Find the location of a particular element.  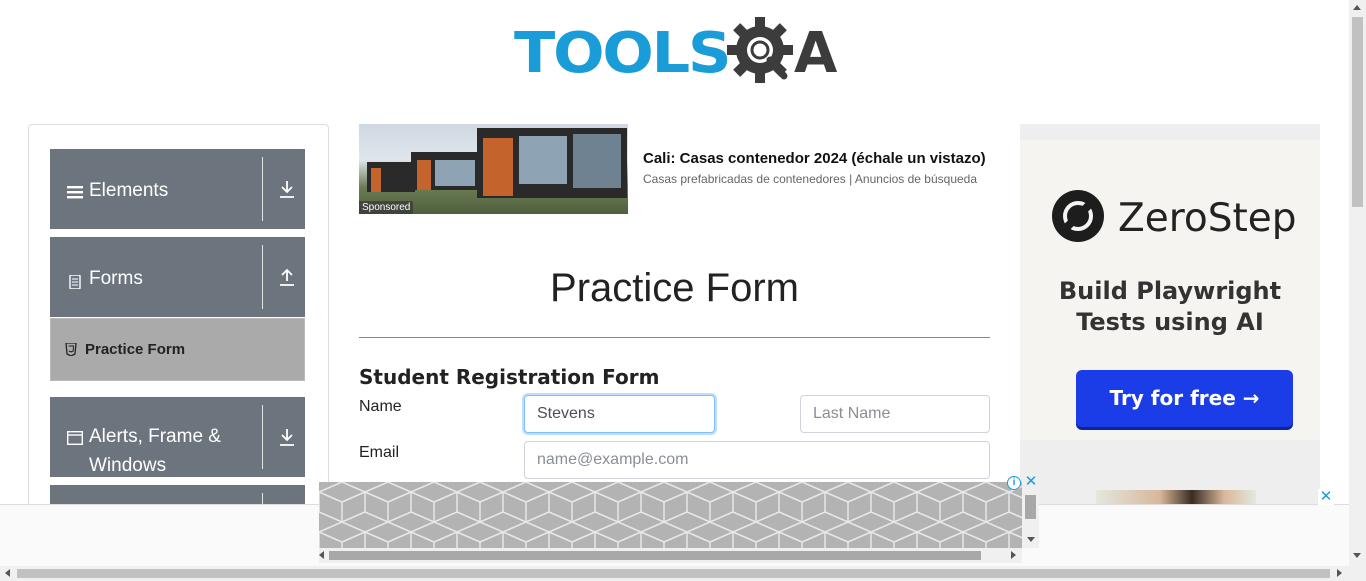

try-for-free-button: Try for free → is located at coordinates (1184, 398).